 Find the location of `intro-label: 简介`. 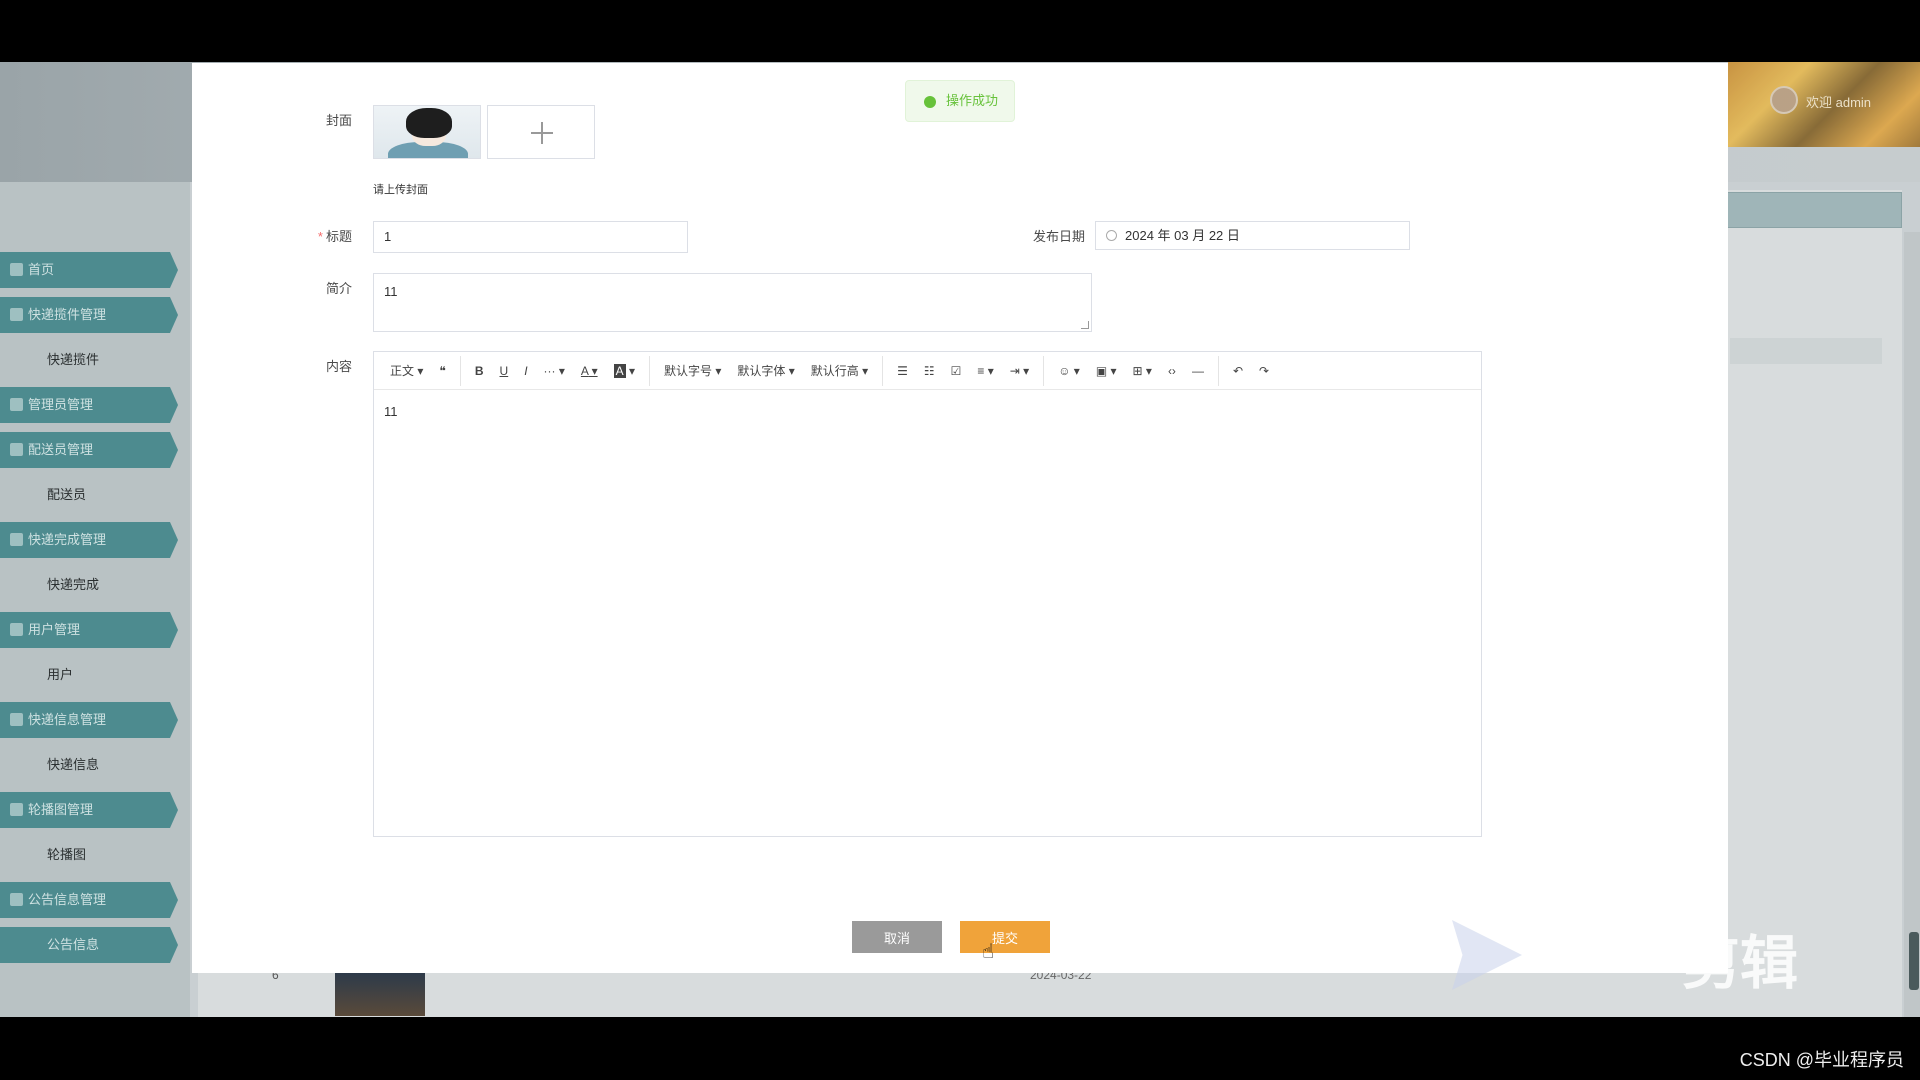

intro-label: 简介 is located at coordinates (338, 288).